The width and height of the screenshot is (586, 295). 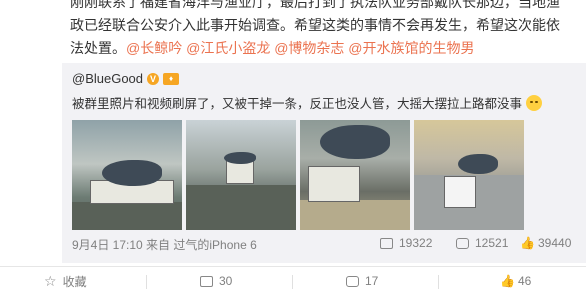 What do you see at coordinates (372, 281) in the screenshot?
I see `comment-count: 17` at bounding box center [372, 281].